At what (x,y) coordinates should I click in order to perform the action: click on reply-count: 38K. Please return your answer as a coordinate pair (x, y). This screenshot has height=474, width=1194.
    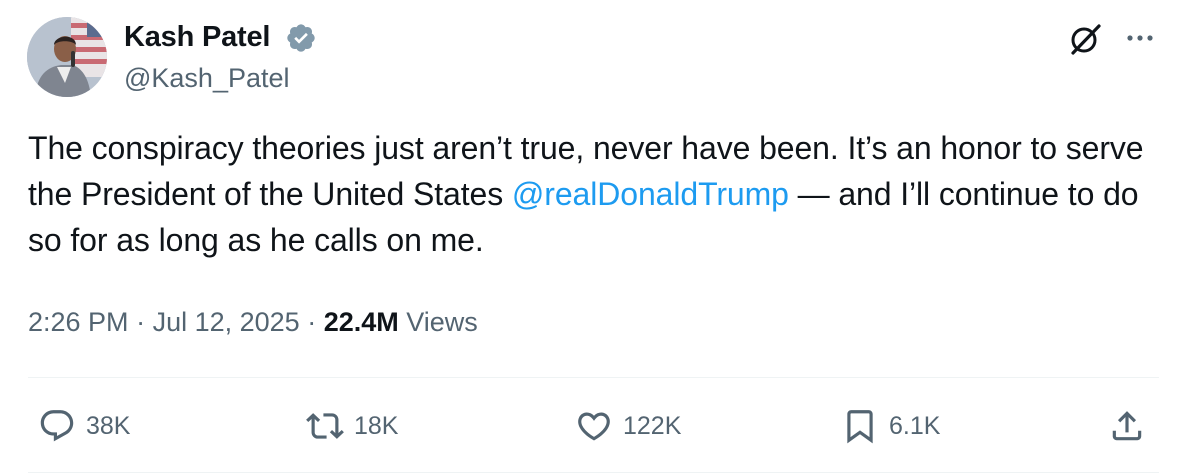
    Looking at the image, I should click on (108, 426).